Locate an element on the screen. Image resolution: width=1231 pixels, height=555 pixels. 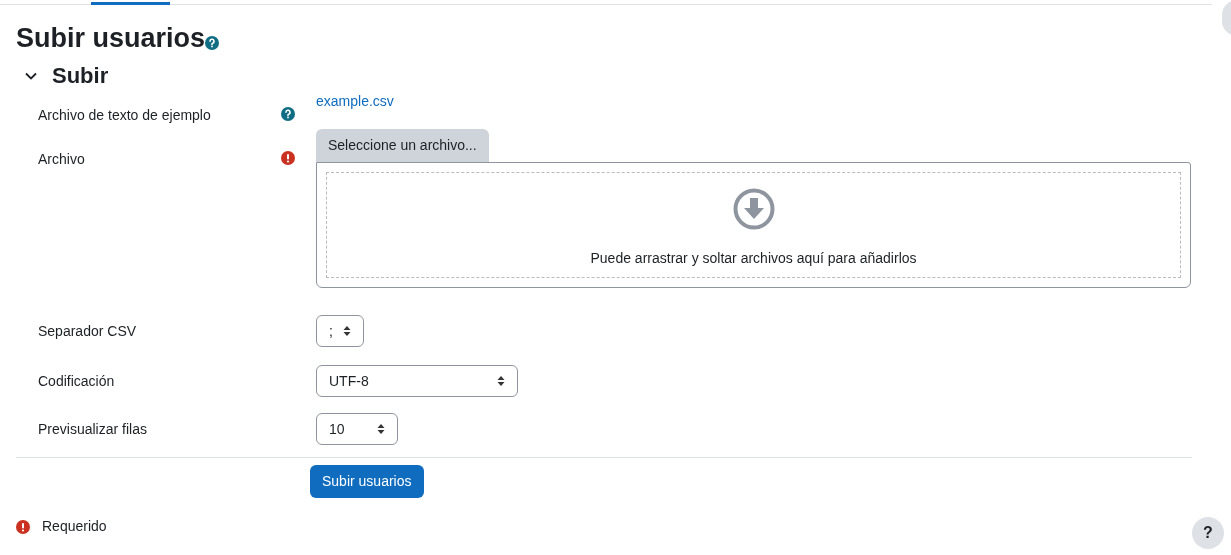
field-label: Separador CSV is located at coordinates (87, 331).